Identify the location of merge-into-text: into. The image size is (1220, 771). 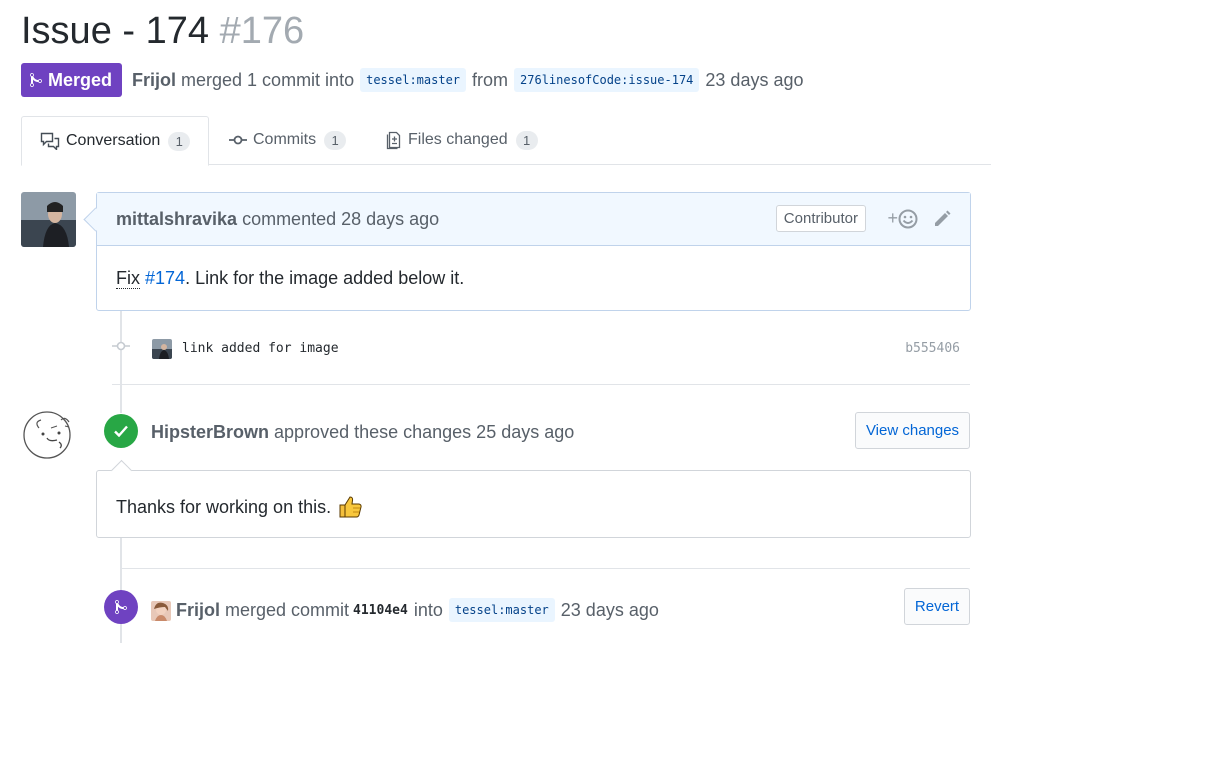
(428, 609).